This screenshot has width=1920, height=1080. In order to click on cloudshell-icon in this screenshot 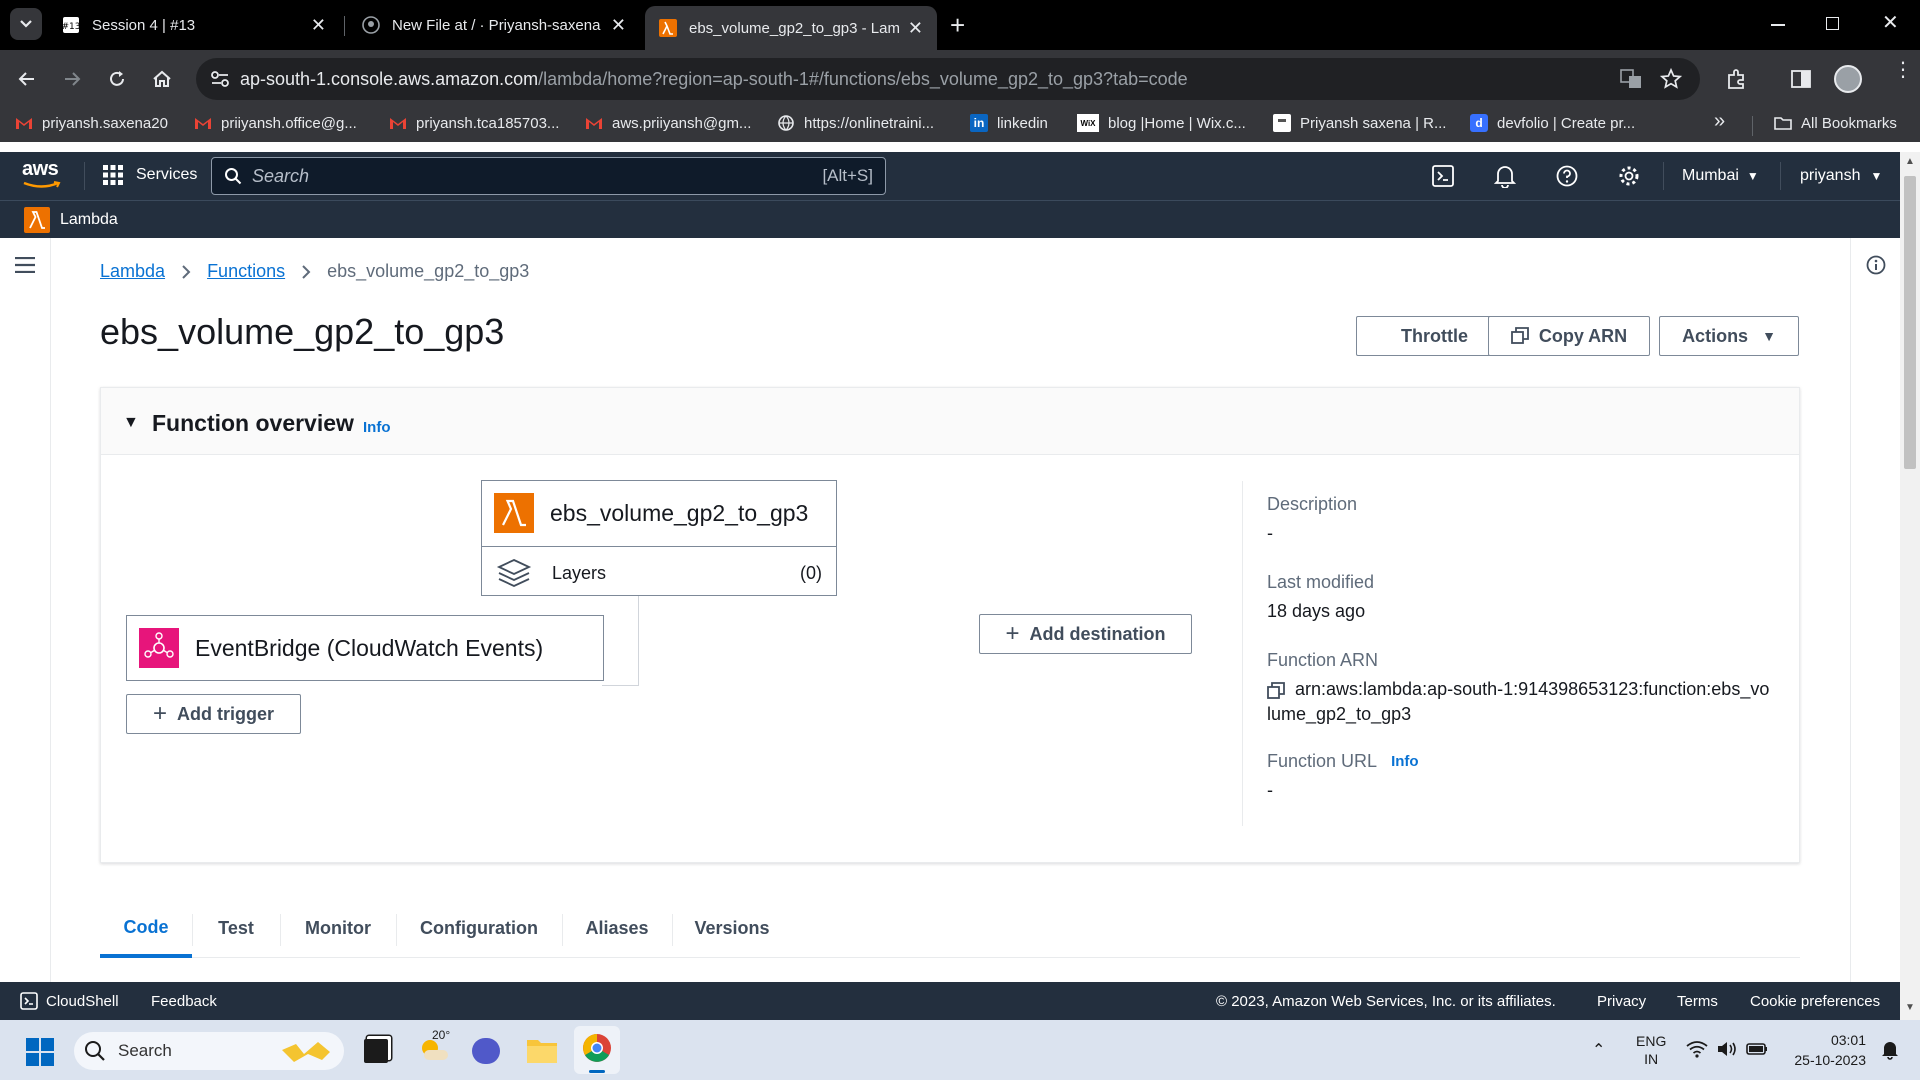, I will do `click(1443, 176)`.